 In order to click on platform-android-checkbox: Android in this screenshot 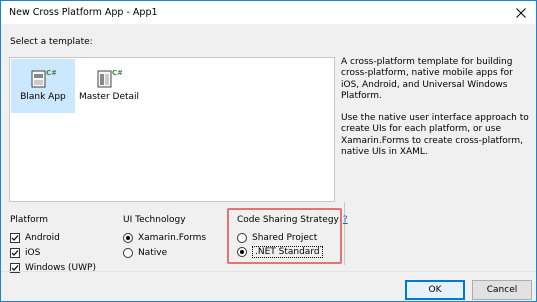, I will do `click(35, 237)`.